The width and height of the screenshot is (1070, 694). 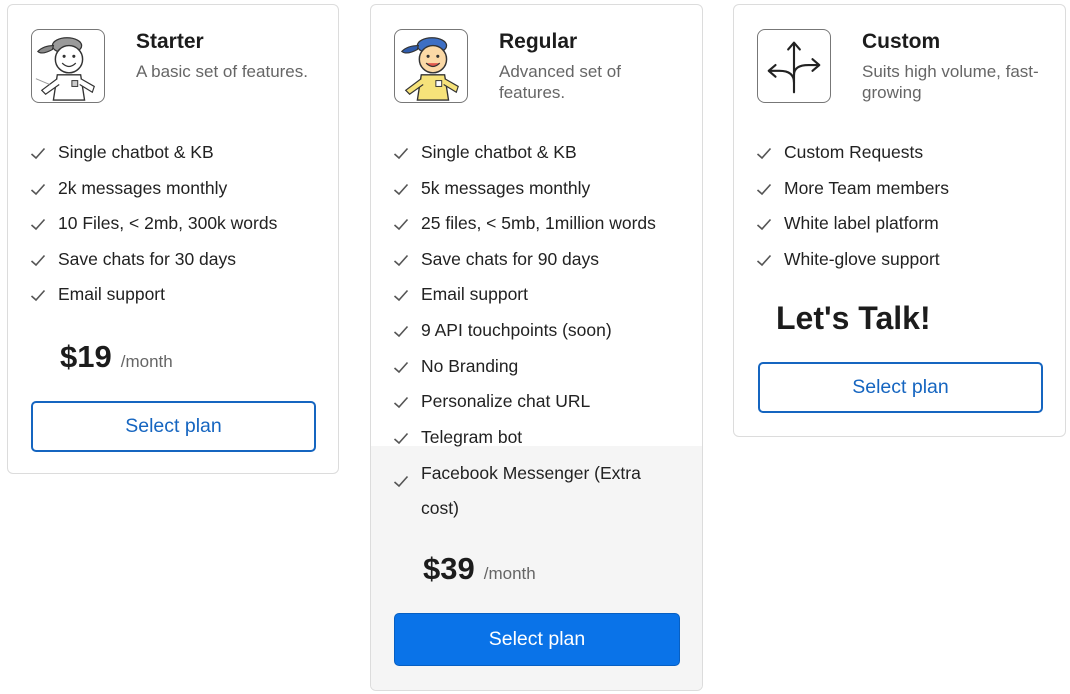 I want to click on contact-cta-heading: Let's Talk!, so click(x=853, y=318).